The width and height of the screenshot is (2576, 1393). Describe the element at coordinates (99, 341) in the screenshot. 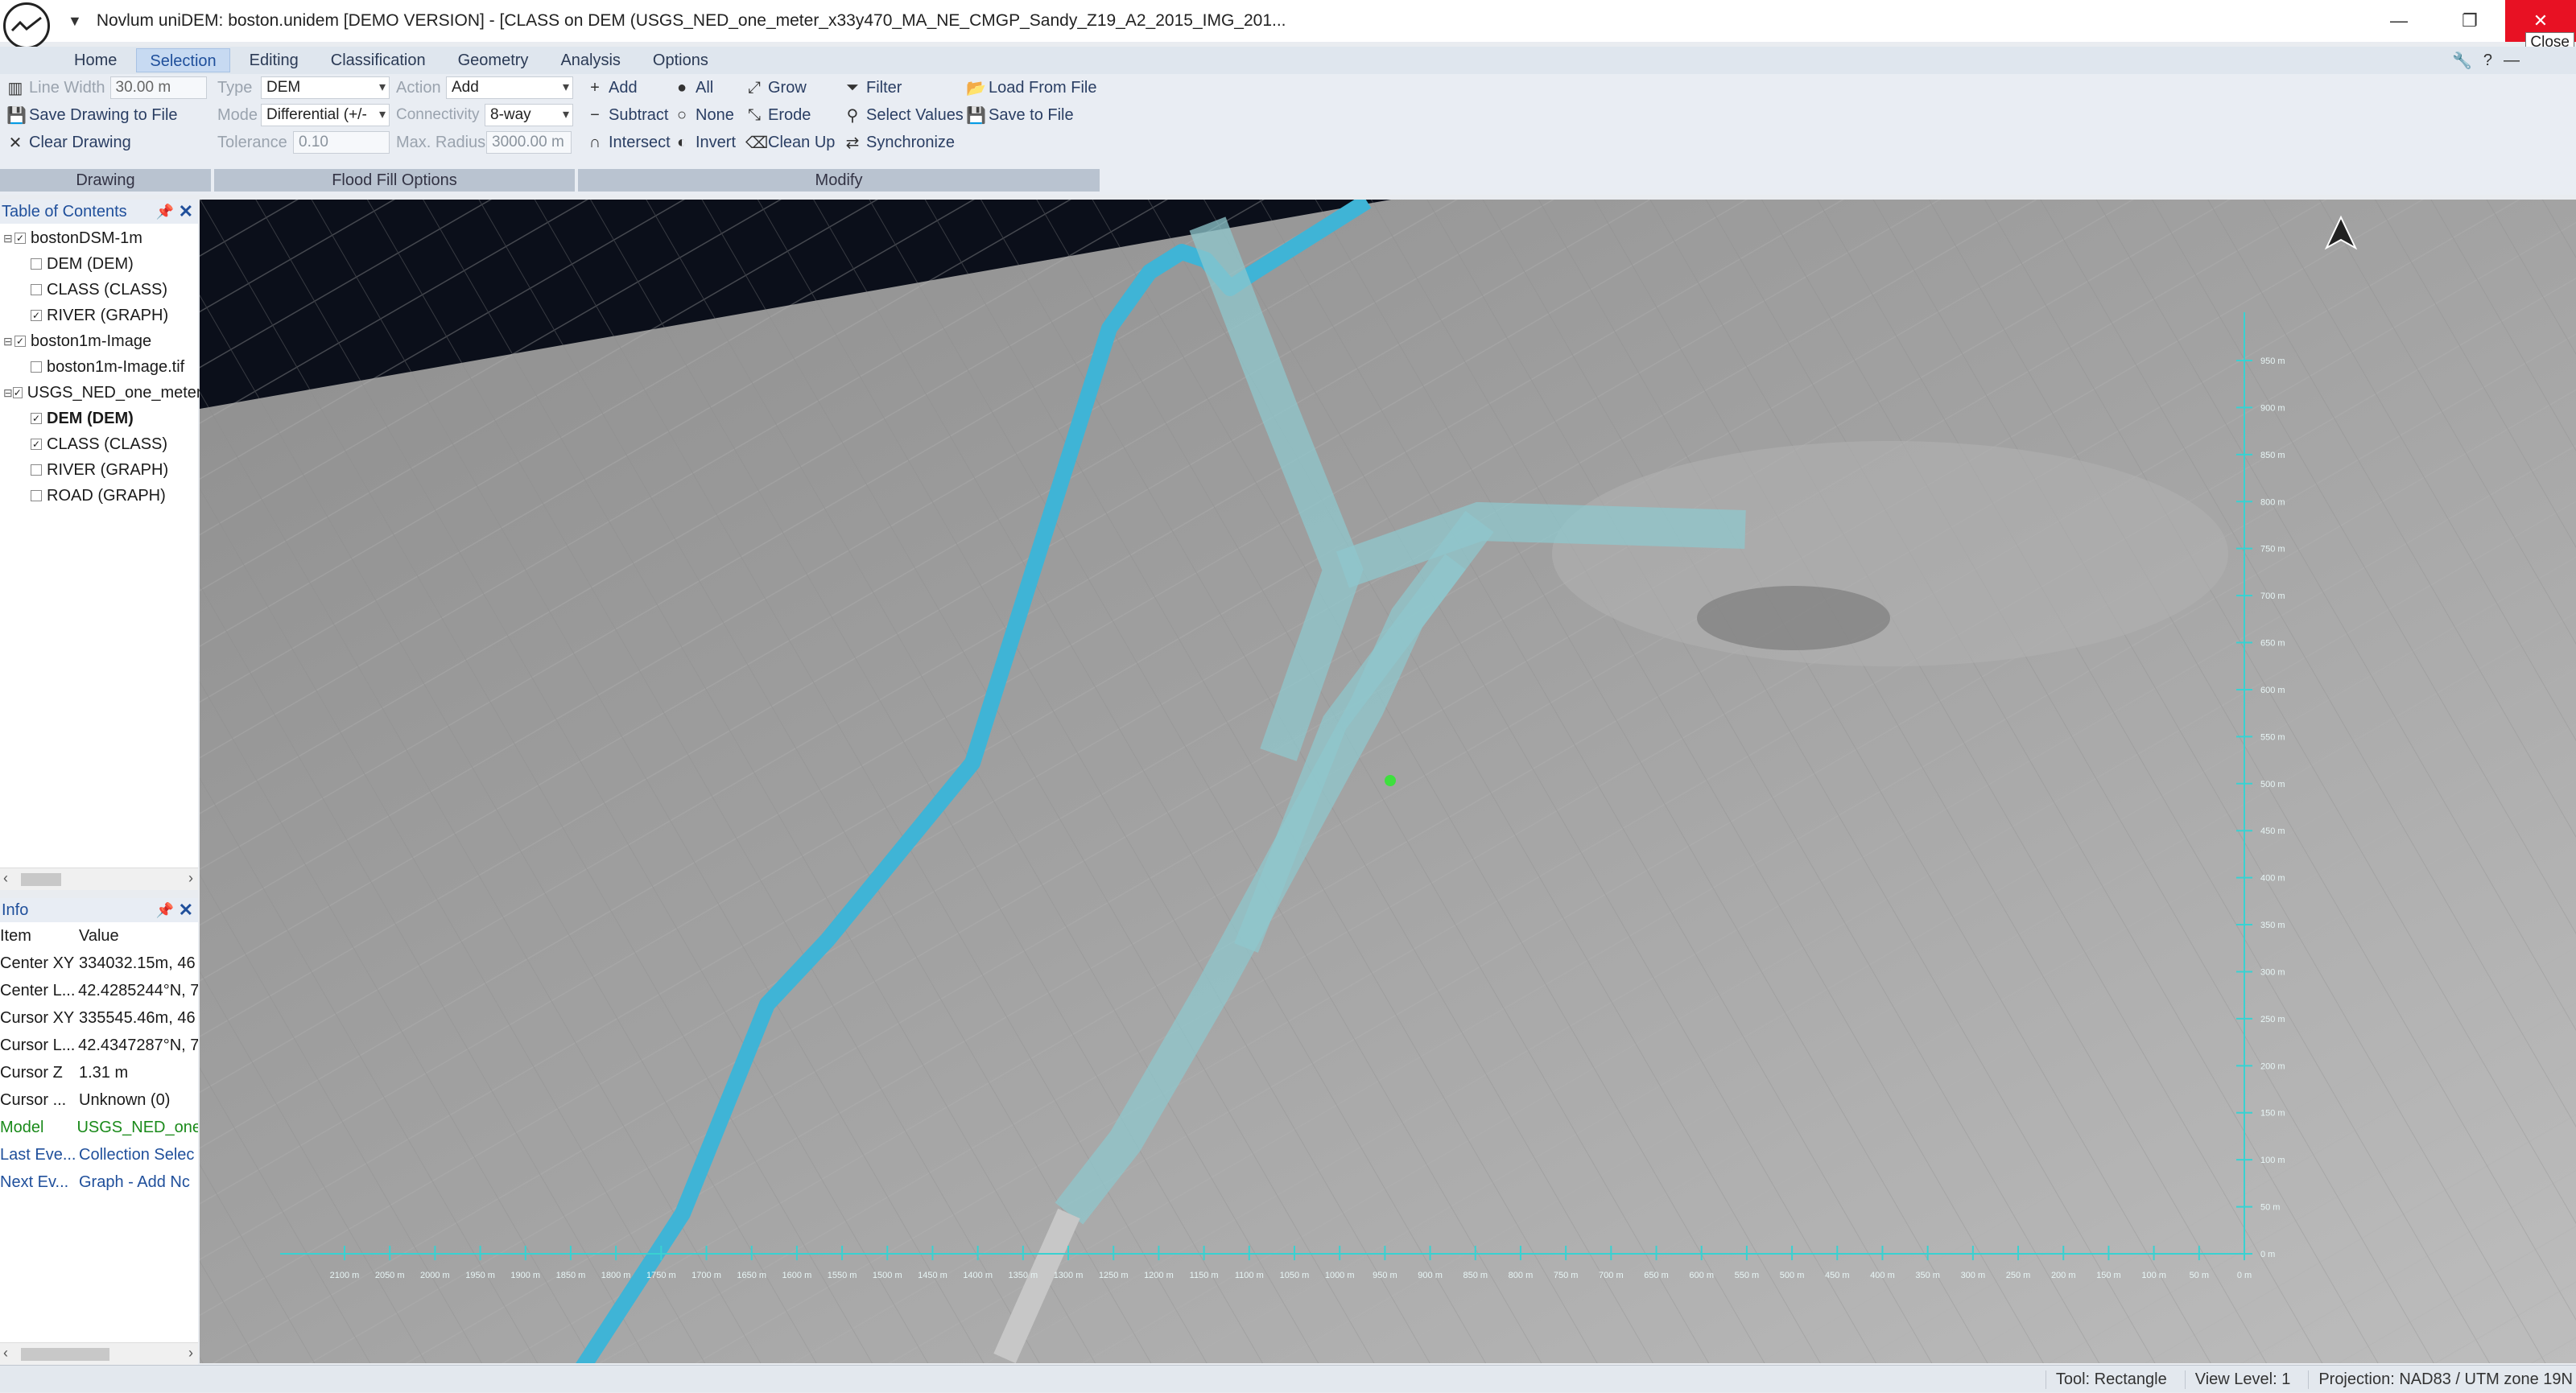

I see `toc-item: ⊟ ✓ boston1m-Image` at that location.